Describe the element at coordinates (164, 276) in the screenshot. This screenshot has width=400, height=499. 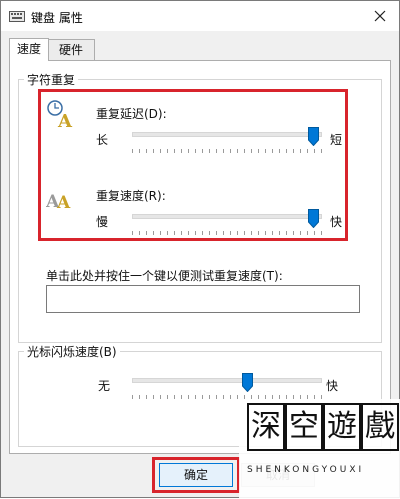
I see `repeat-test-label: 单击此处并按住一个键以便测试重复速度(T):` at that location.